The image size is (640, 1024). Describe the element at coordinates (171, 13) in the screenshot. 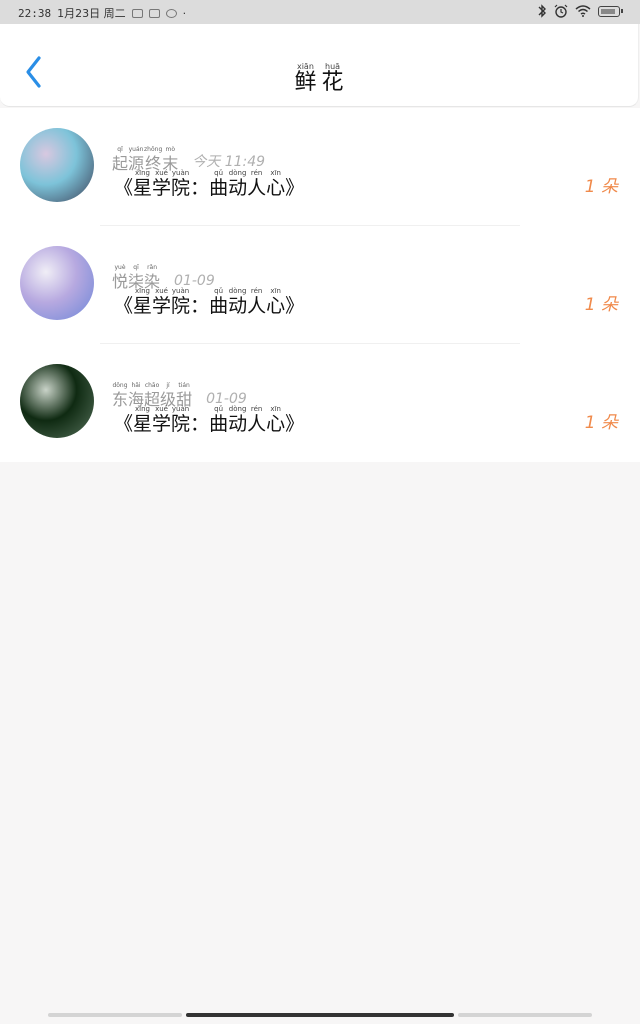

I see `app-notification-icon` at that location.